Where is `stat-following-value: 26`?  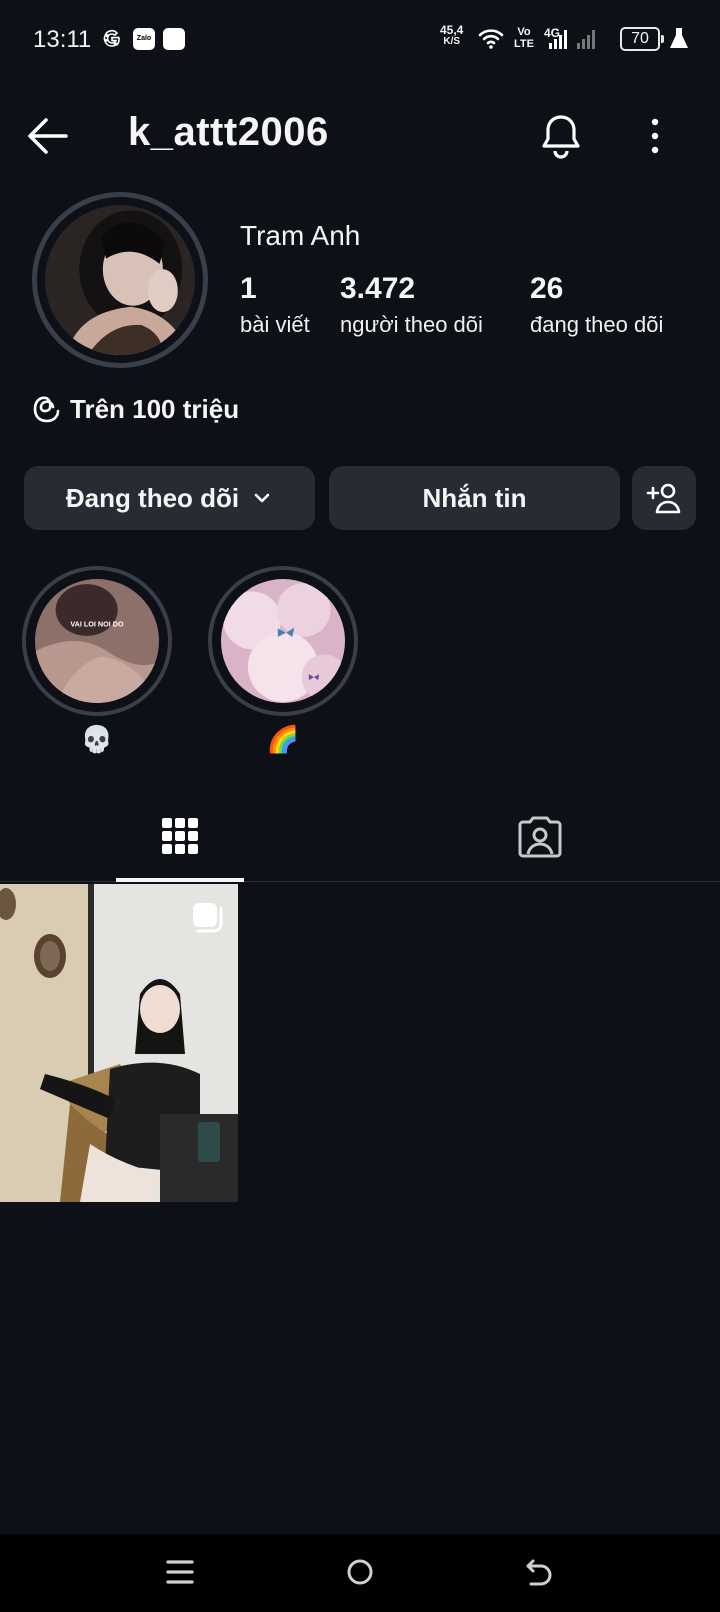
stat-following-value: 26 is located at coordinates (547, 288).